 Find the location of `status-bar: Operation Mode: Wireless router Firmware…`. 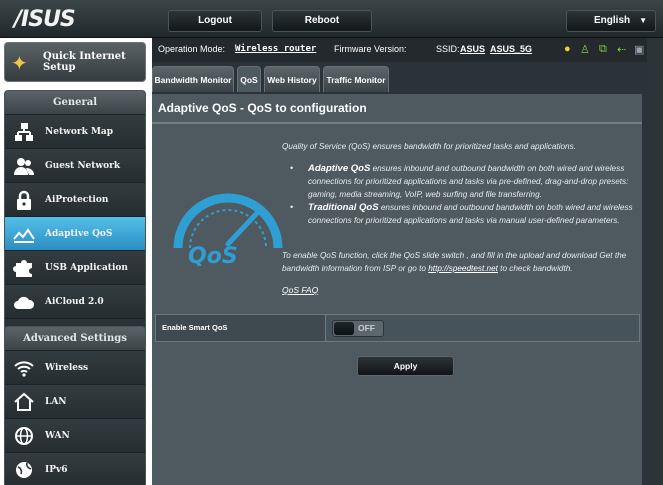

status-bar: Operation Mode: Wireless router Firmware… is located at coordinates (399, 50).